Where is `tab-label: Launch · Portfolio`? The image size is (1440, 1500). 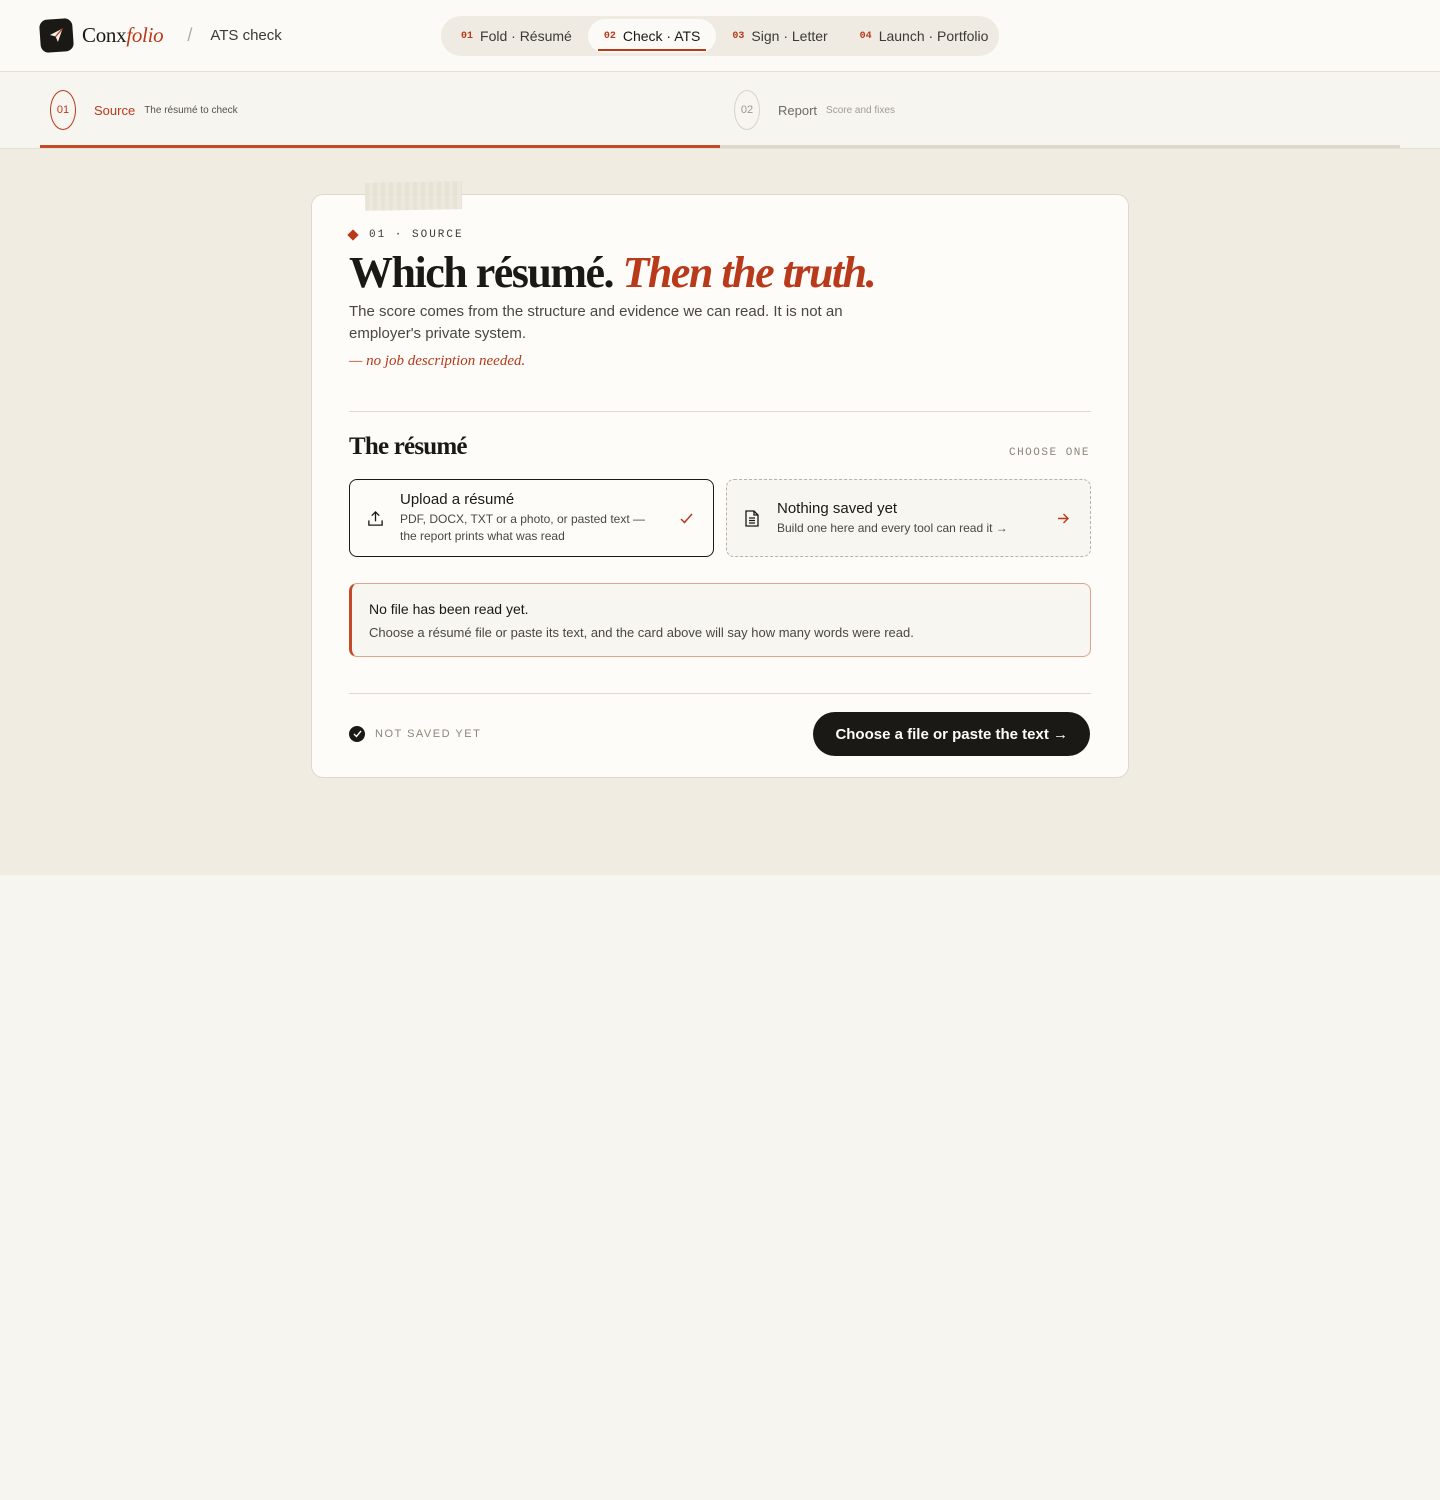 tab-label: Launch · Portfolio is located at coordinates (933, 36).